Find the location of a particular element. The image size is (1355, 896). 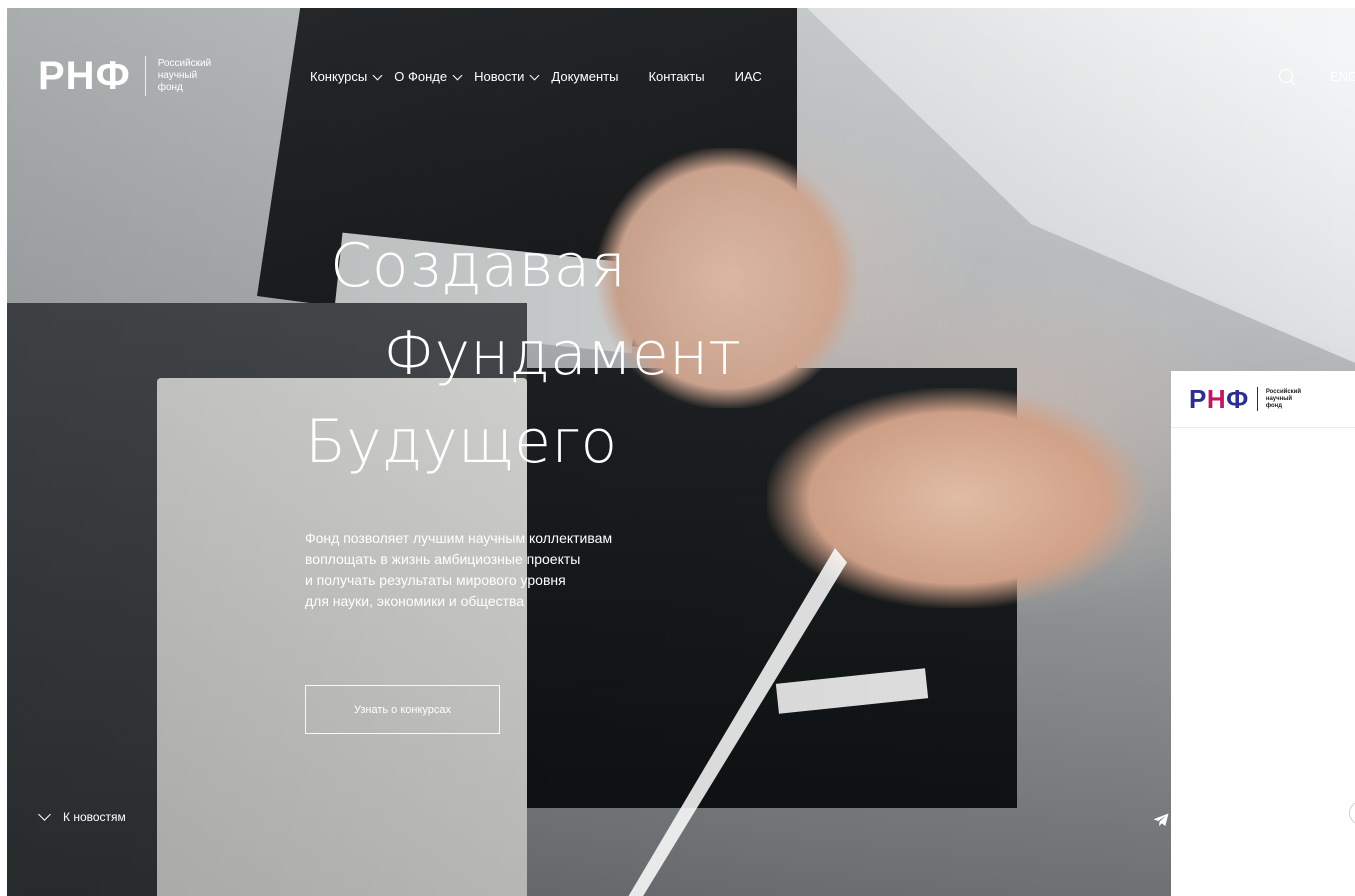

panel-circle-button is located at coordinates (1352, 813).